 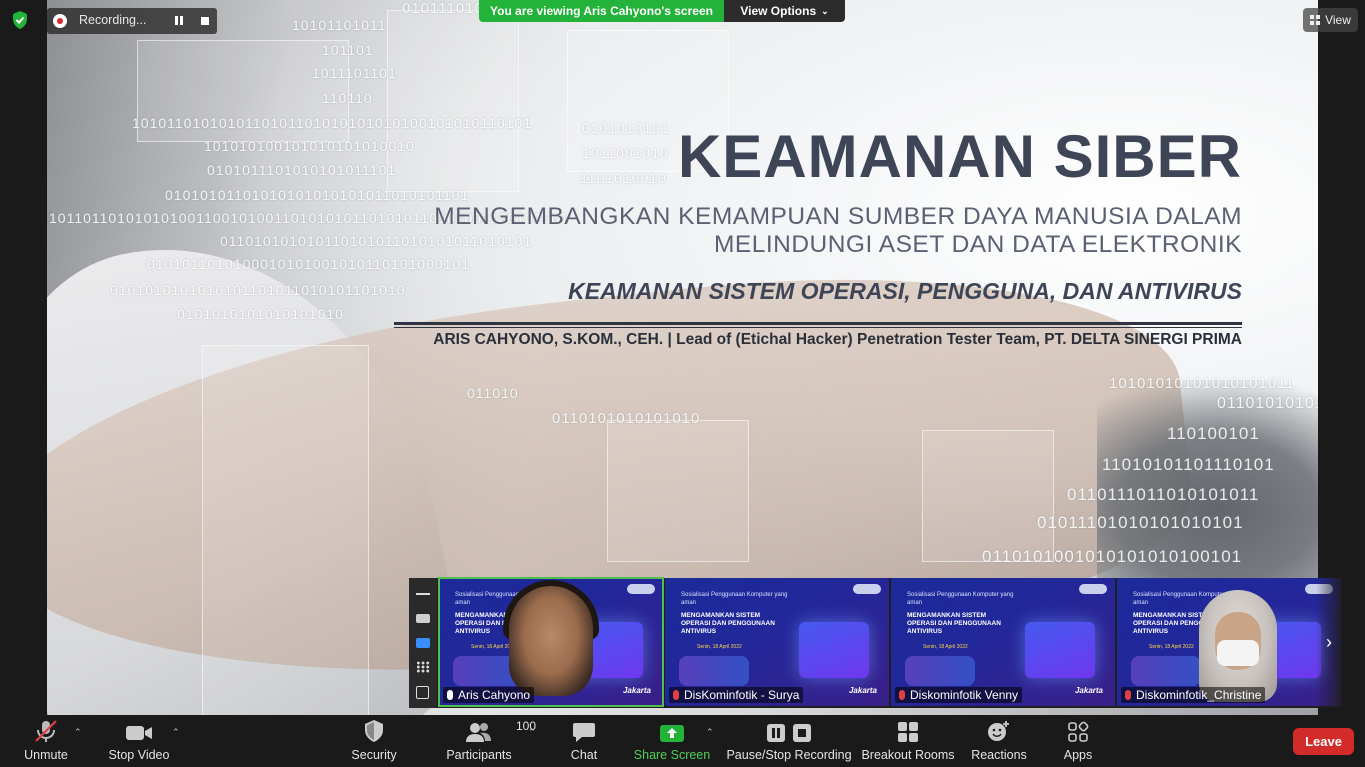 What do you see at coordinates (999, 755) in the screenshot?
I see `reactions-label: Reactions` at bounding box center [999, 755].